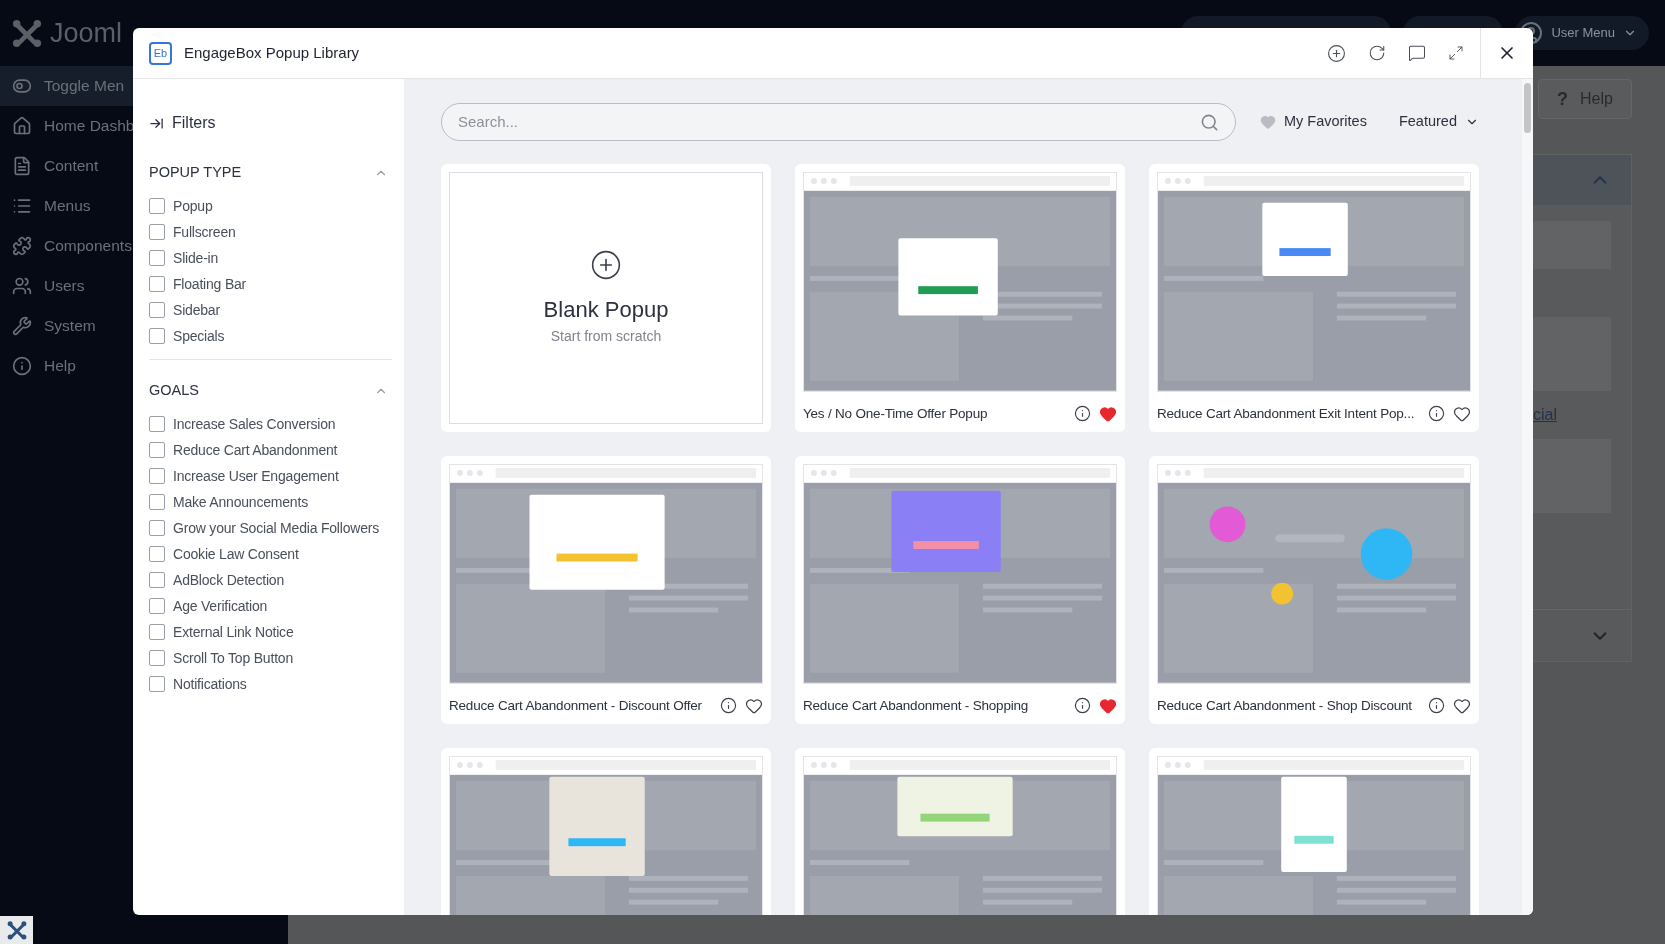 The width and height of the screenshot is (1665, 944). Describe the element at coordinates (86, 33) in the screenshot. I see `logo-text: Jooml` at that location.